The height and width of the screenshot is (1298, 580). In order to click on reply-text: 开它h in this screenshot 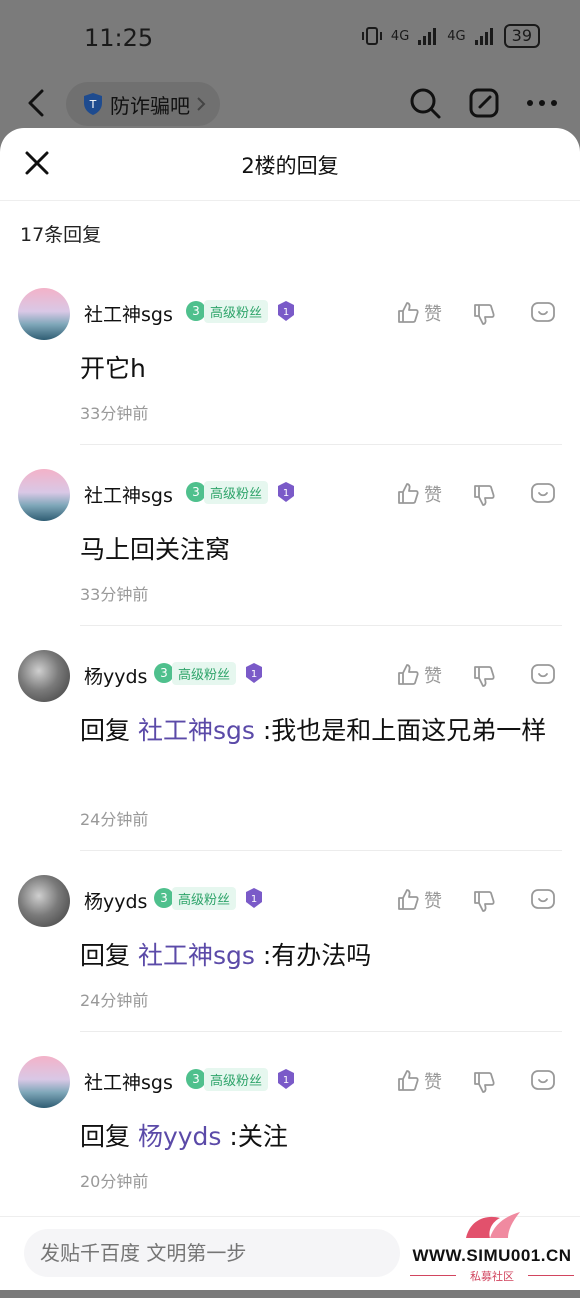, I will do `click(113, 368)`.